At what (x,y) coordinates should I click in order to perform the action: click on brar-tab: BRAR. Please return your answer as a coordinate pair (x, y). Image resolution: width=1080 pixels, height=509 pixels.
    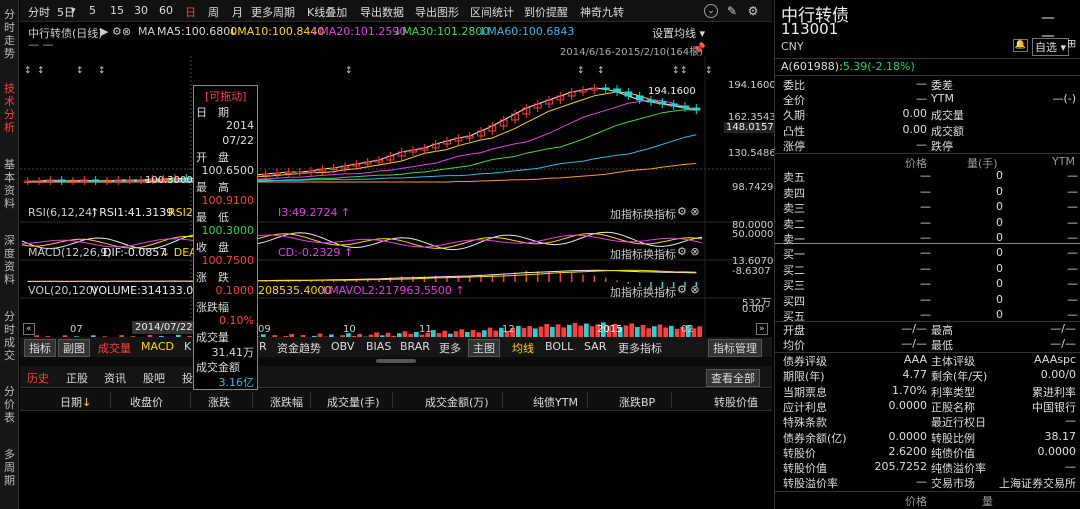
    Looking at the image, I should click on (415, 346).